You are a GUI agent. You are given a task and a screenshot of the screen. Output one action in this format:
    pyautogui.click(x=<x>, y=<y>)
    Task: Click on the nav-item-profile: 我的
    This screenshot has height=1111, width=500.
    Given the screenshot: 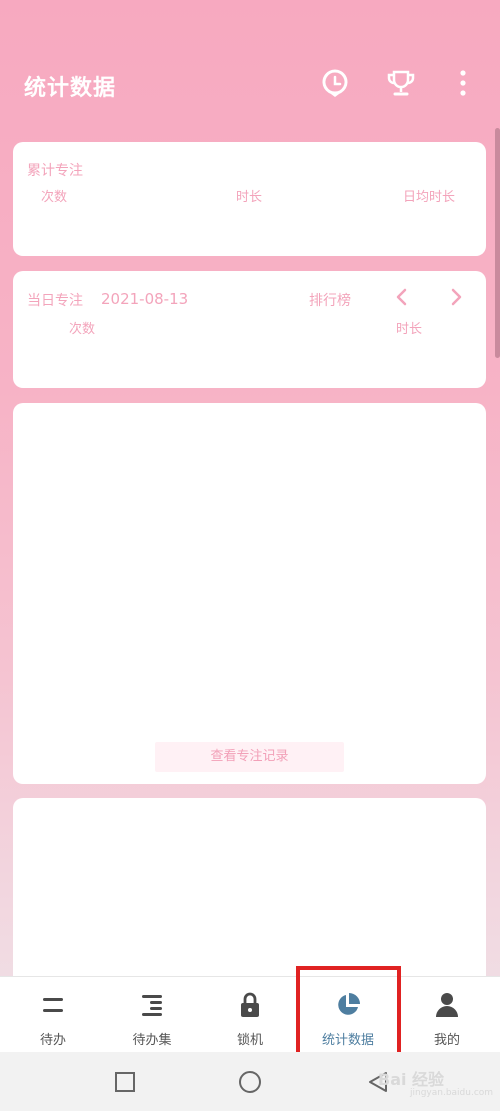 What is the action you would take?
    pyautogui.click(x=447, y=1015)
    